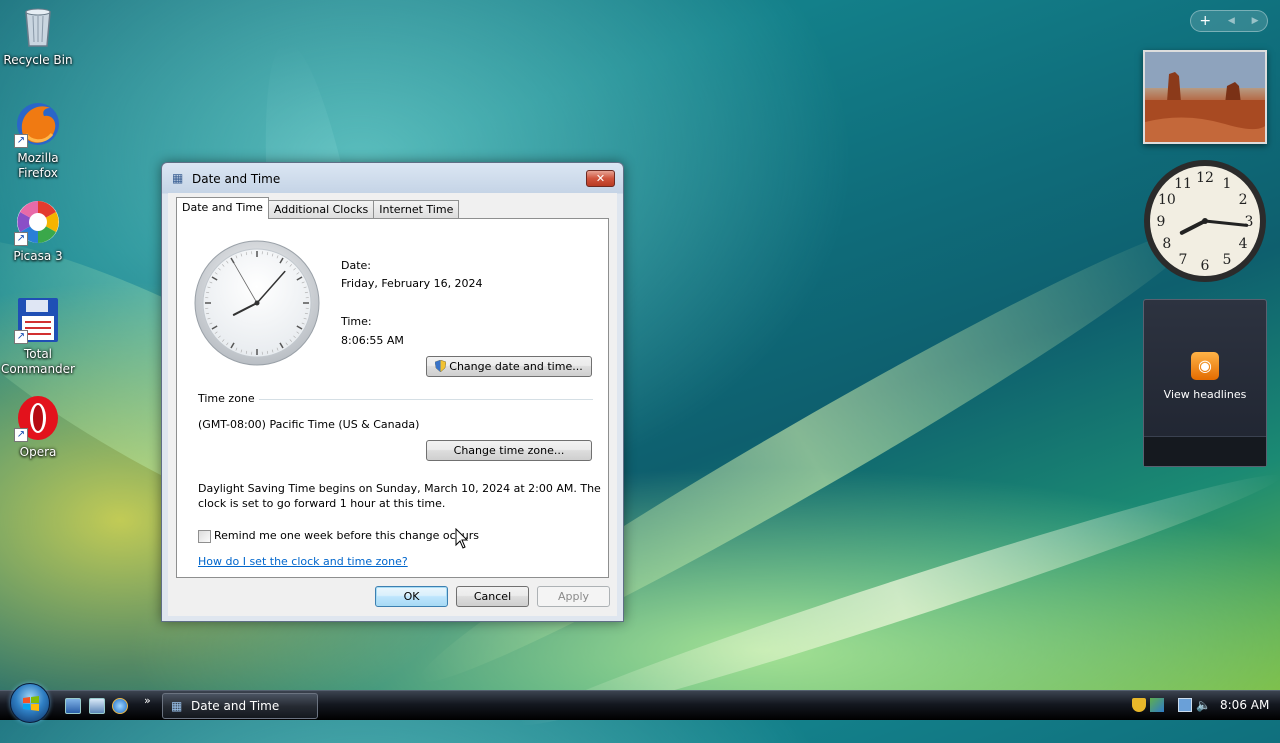 This screenshot has width=1280, height=743. Describe the element at coordinates (38, 222) in the screenshot. I see `picasa-icon: ↗` at that location.